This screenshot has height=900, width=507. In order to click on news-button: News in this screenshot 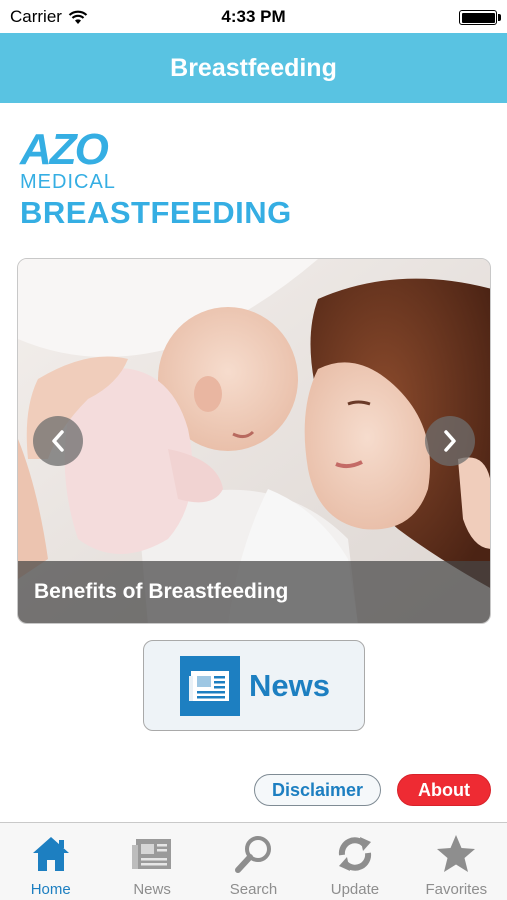, I will do `click(254, 685)`.